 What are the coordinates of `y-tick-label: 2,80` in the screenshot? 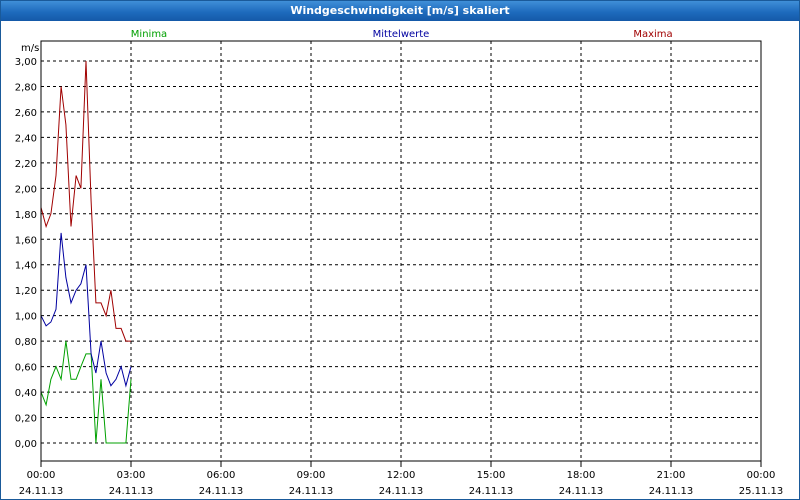 It's located at (26, 87).